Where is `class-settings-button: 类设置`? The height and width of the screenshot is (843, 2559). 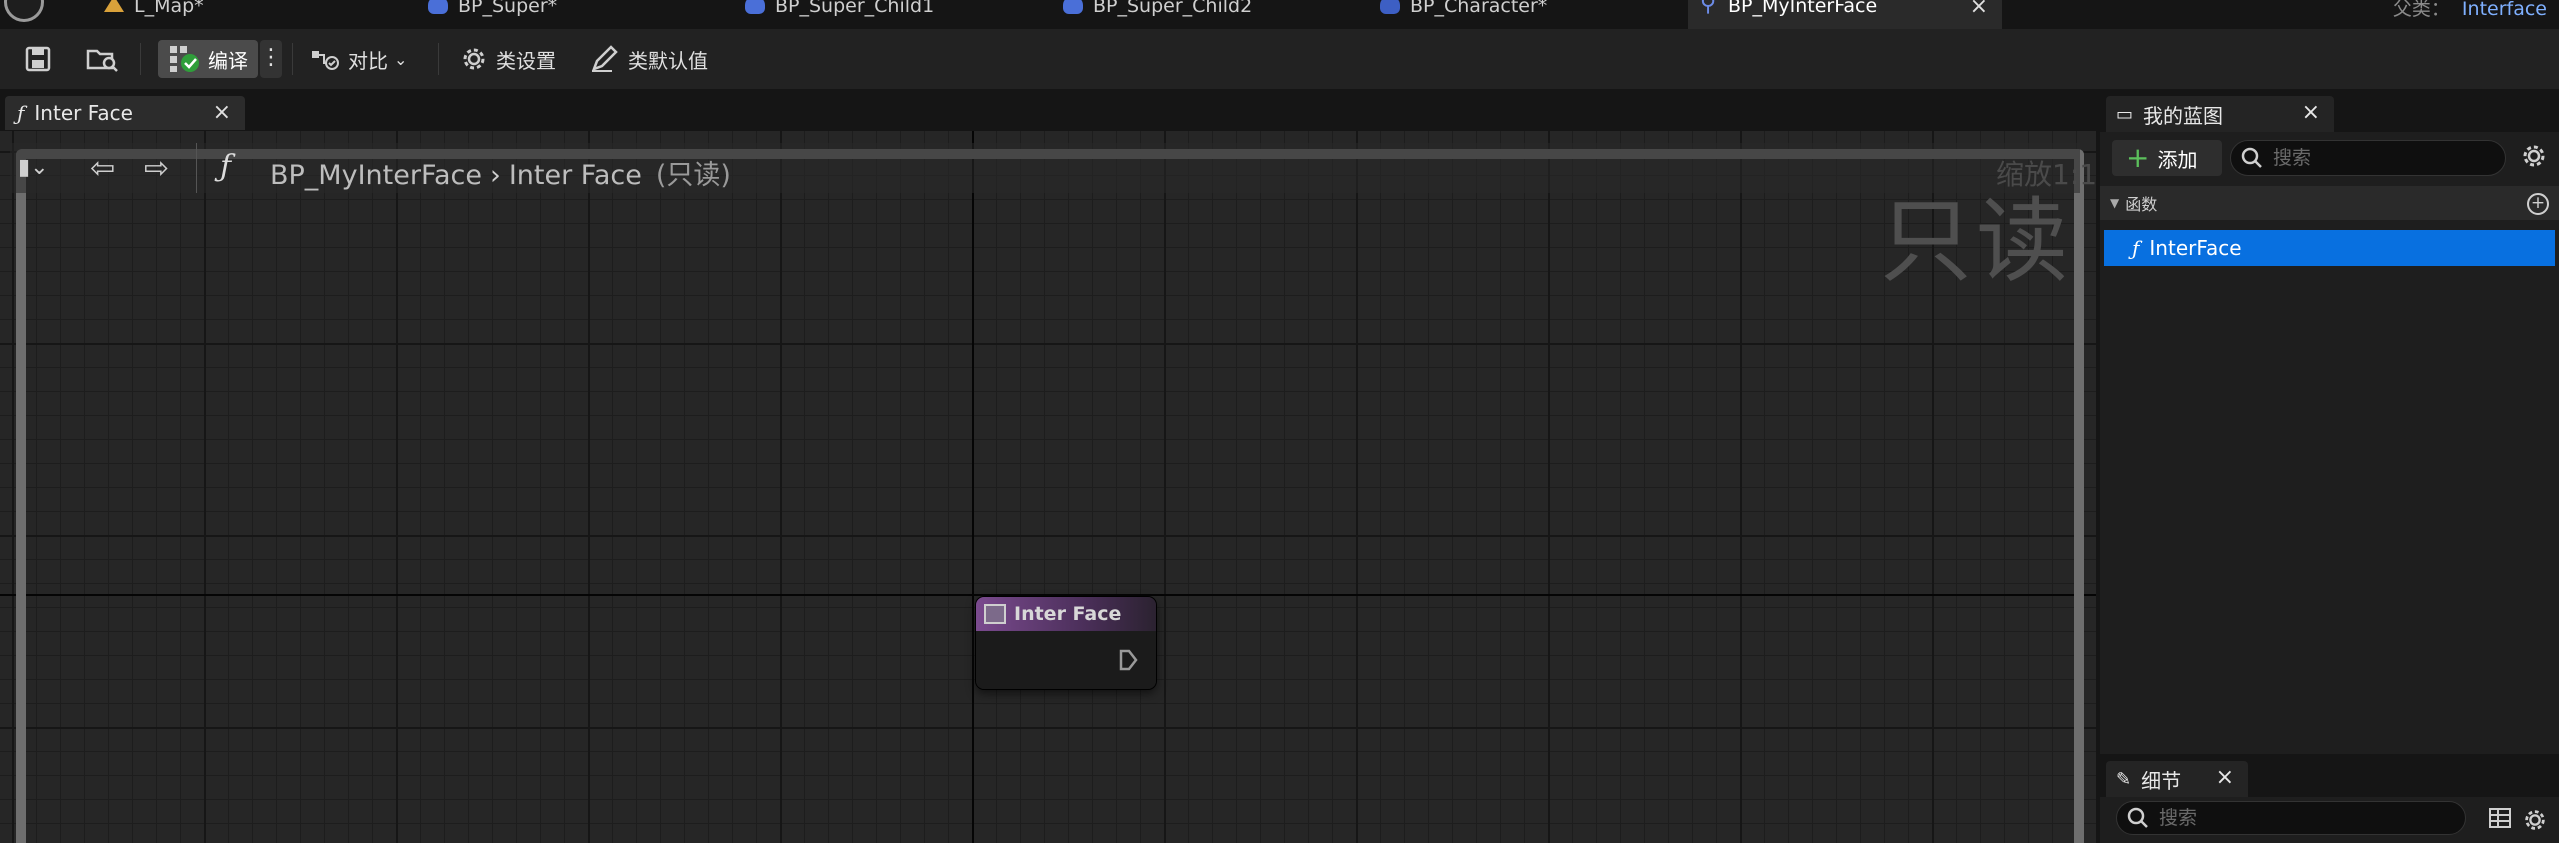 class-settings-button: 类设置 is located at coordinates (508, 59).